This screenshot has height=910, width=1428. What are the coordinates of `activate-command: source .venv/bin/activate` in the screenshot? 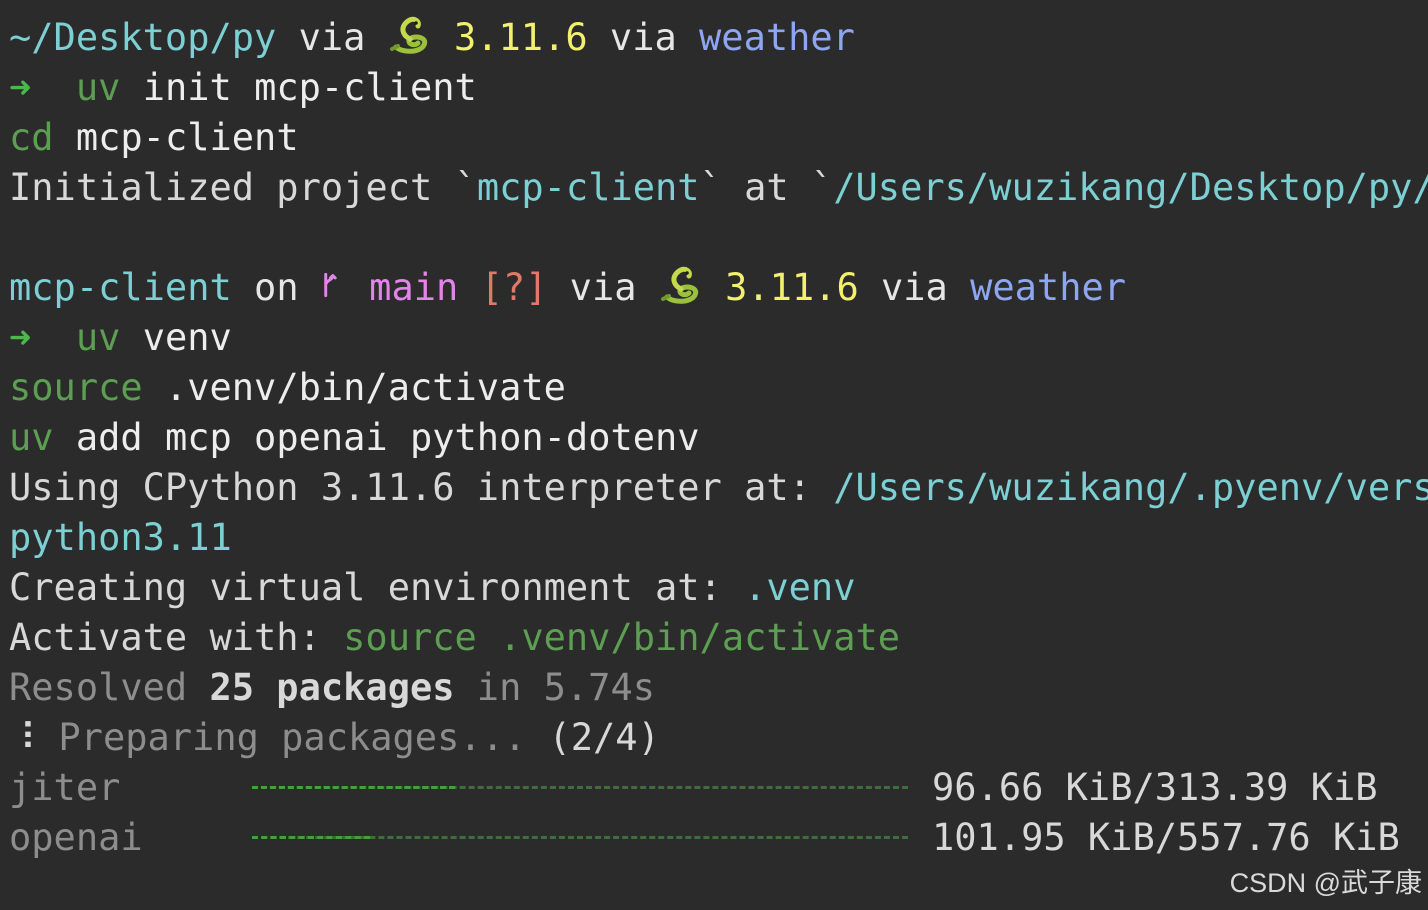 It's located at (622, 637).